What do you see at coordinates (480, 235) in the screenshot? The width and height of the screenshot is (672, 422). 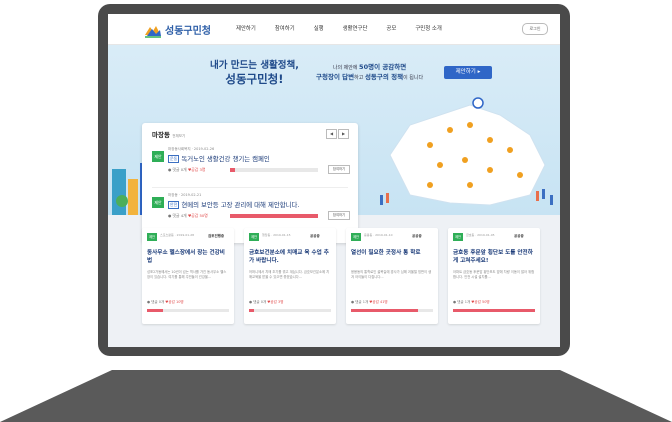 I see `card-meta: 금호동 · 2019-01-05` at bounding box center [480, 235].